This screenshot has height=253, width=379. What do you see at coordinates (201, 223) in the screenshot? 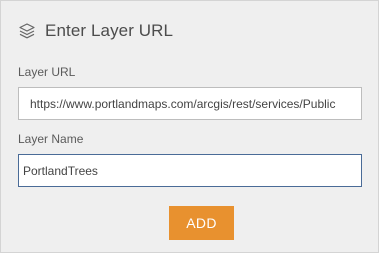
I see `add-button: ADD` at bounding box center [201, 223].